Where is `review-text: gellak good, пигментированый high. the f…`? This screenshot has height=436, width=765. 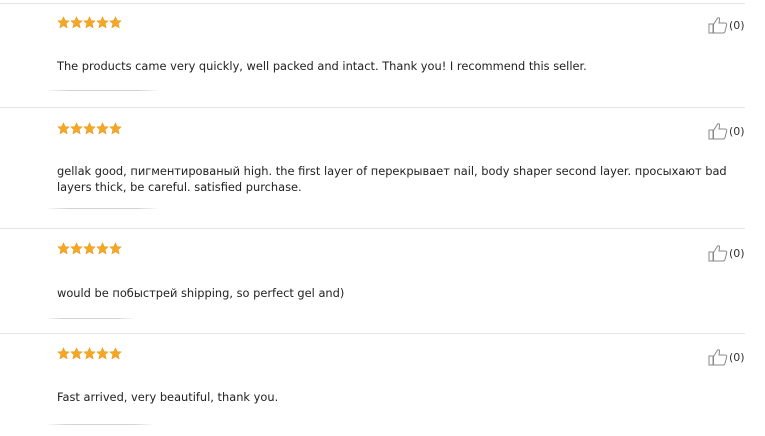
review-text: gellak good, пигментированый high. the f… is located at coordinates (392, 179).